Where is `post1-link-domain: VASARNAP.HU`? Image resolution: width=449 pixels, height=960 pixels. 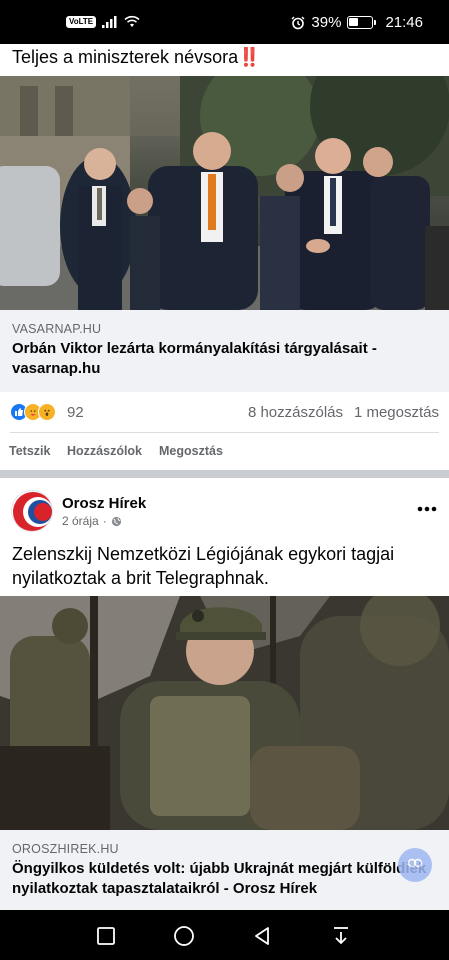 post1-link-domain: VASARNAP.HU is located at coordinates (57, 329).